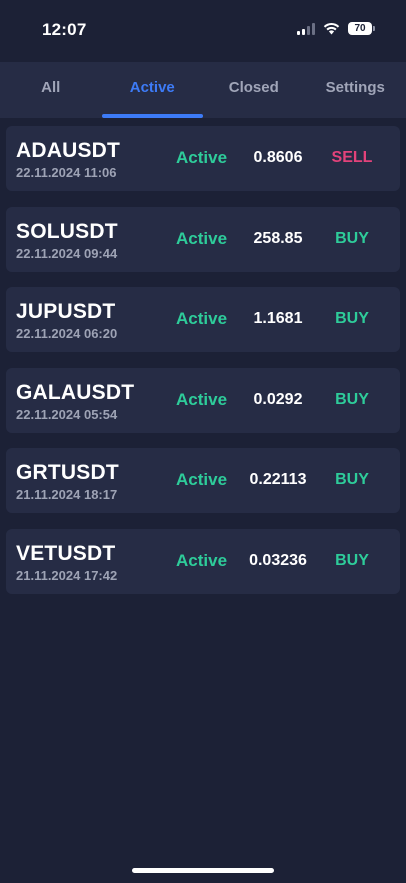 The image size is (406, 883). I want to click on trade-price: 258.85, so click(278, 238).